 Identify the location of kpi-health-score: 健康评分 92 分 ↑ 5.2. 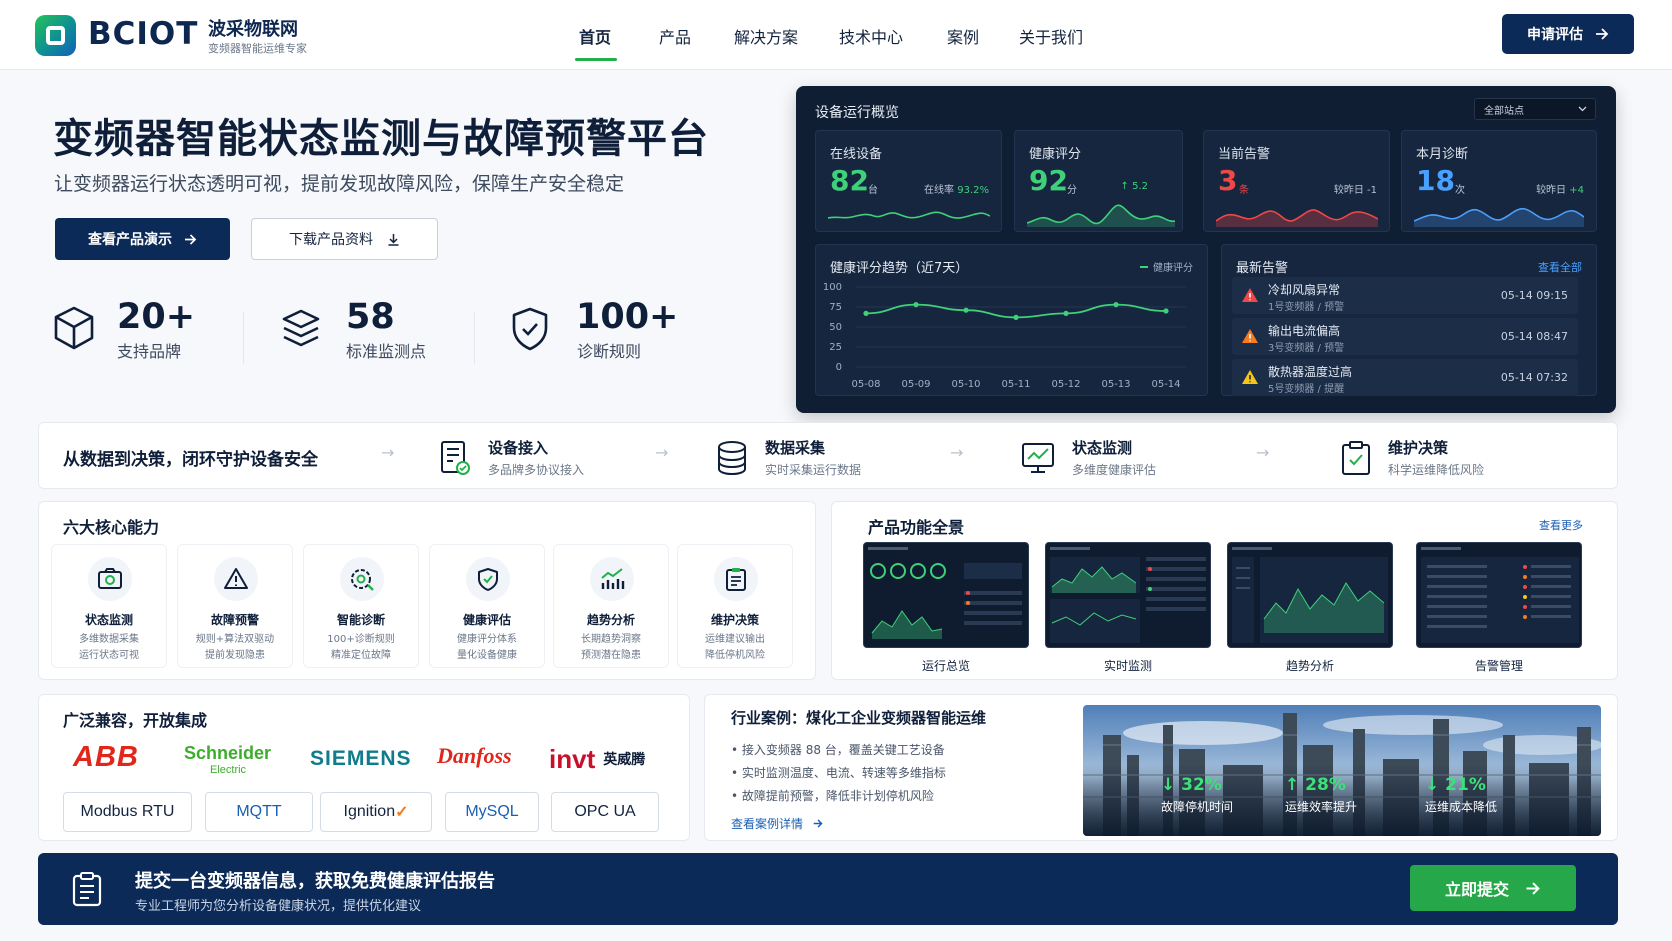
(1098, 181).